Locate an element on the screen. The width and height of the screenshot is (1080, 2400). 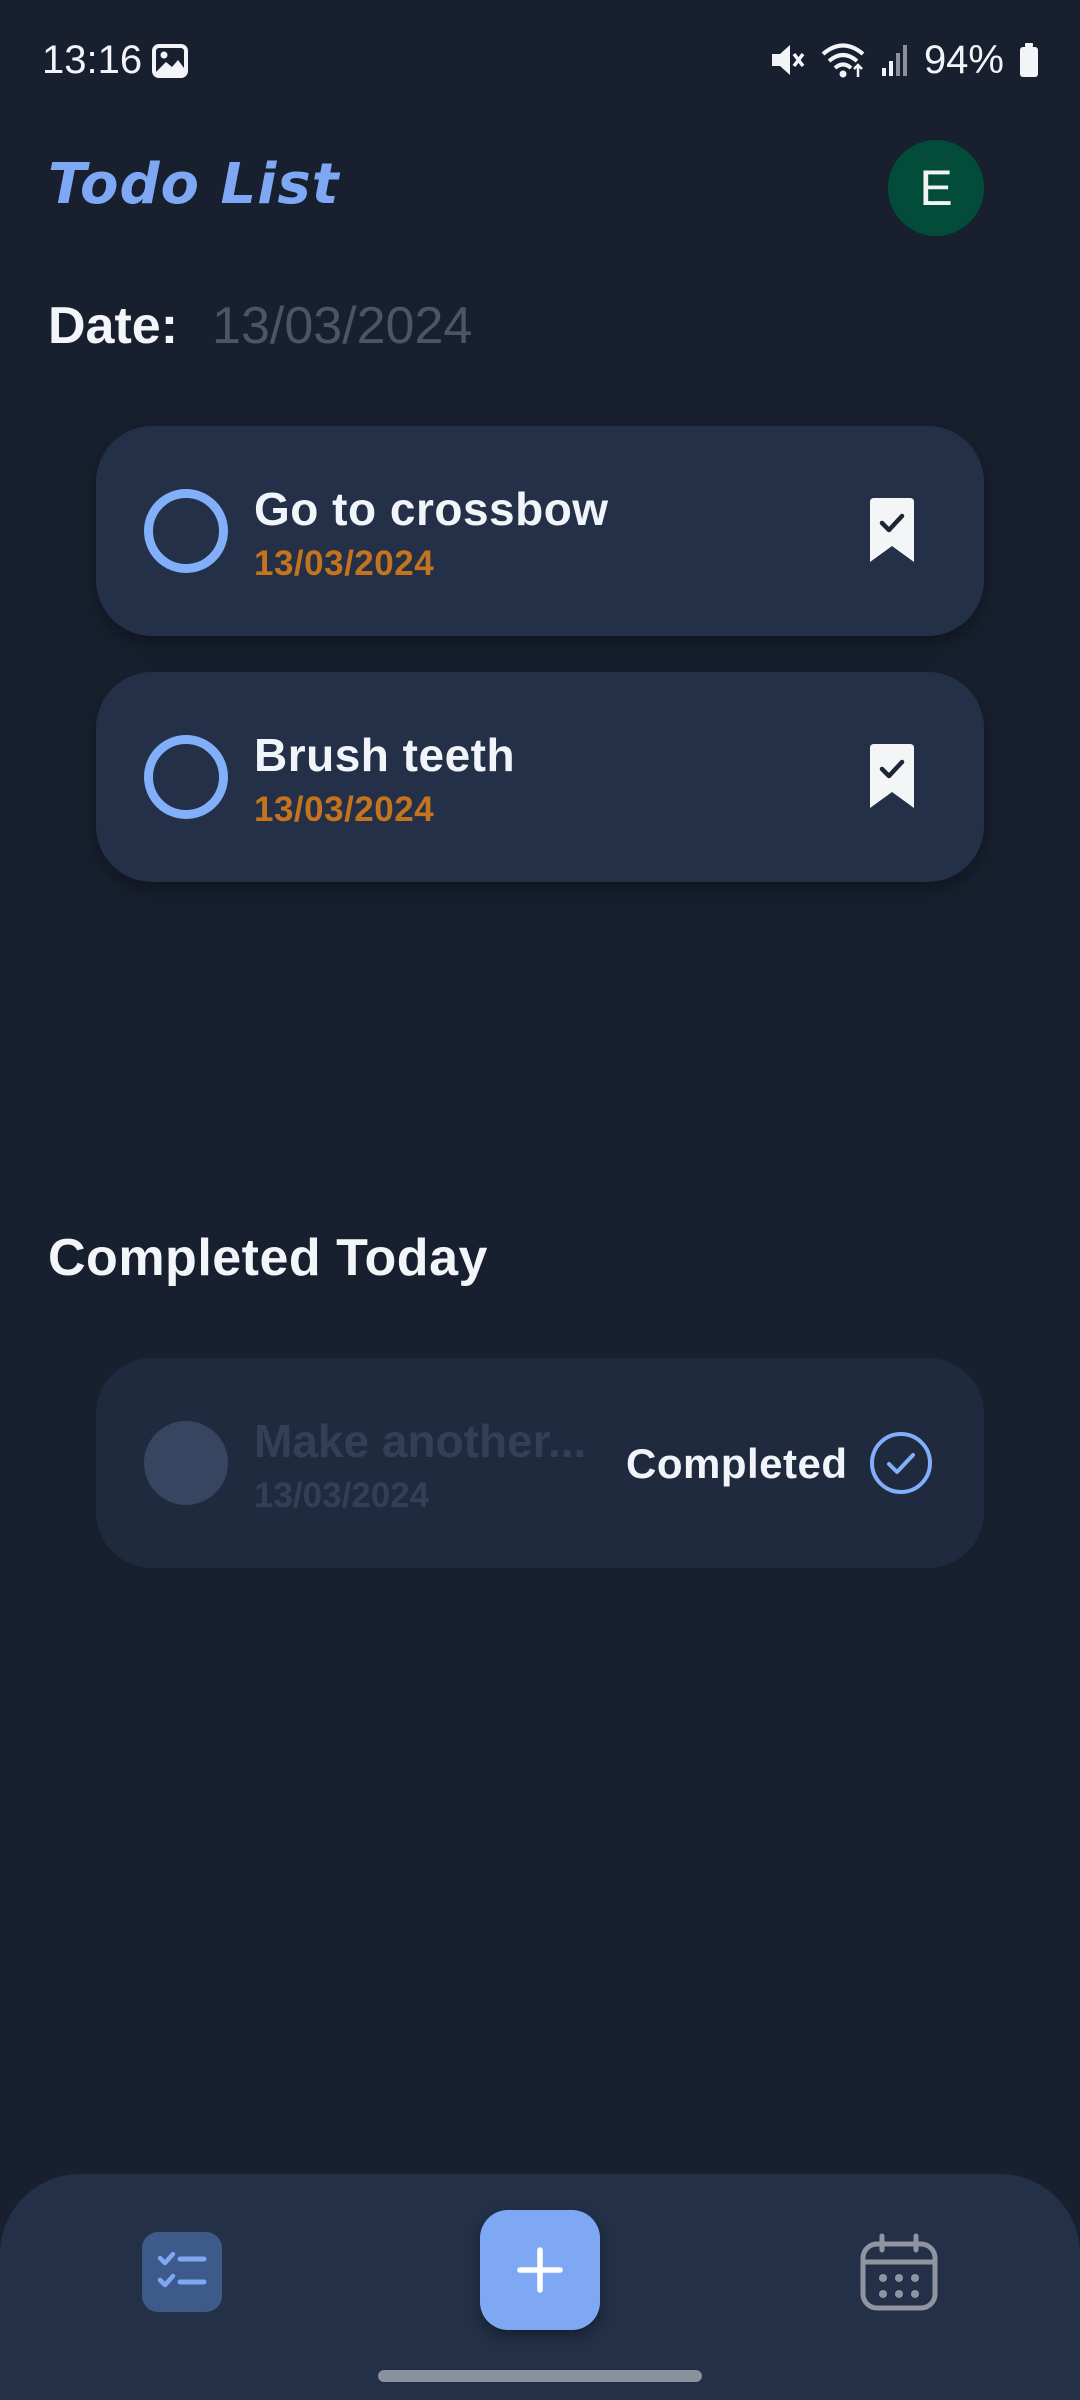
date-row: Date: 13/03/2024 is located at coordinates (260, 326).